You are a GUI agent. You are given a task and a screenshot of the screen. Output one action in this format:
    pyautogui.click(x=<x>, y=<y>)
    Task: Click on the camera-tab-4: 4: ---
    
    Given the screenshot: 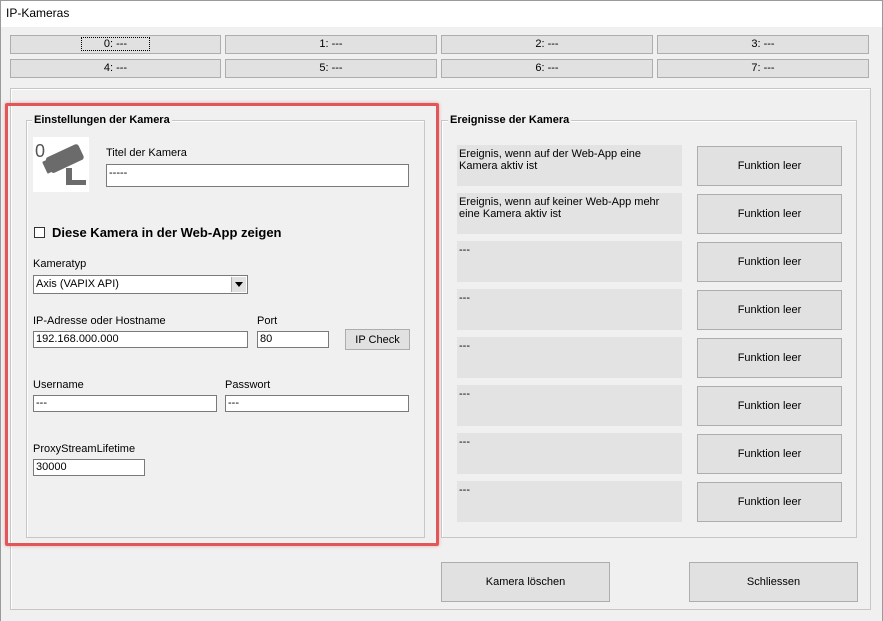 What is the action you would take?
    pyautogui.click(x=115, y=68)
    